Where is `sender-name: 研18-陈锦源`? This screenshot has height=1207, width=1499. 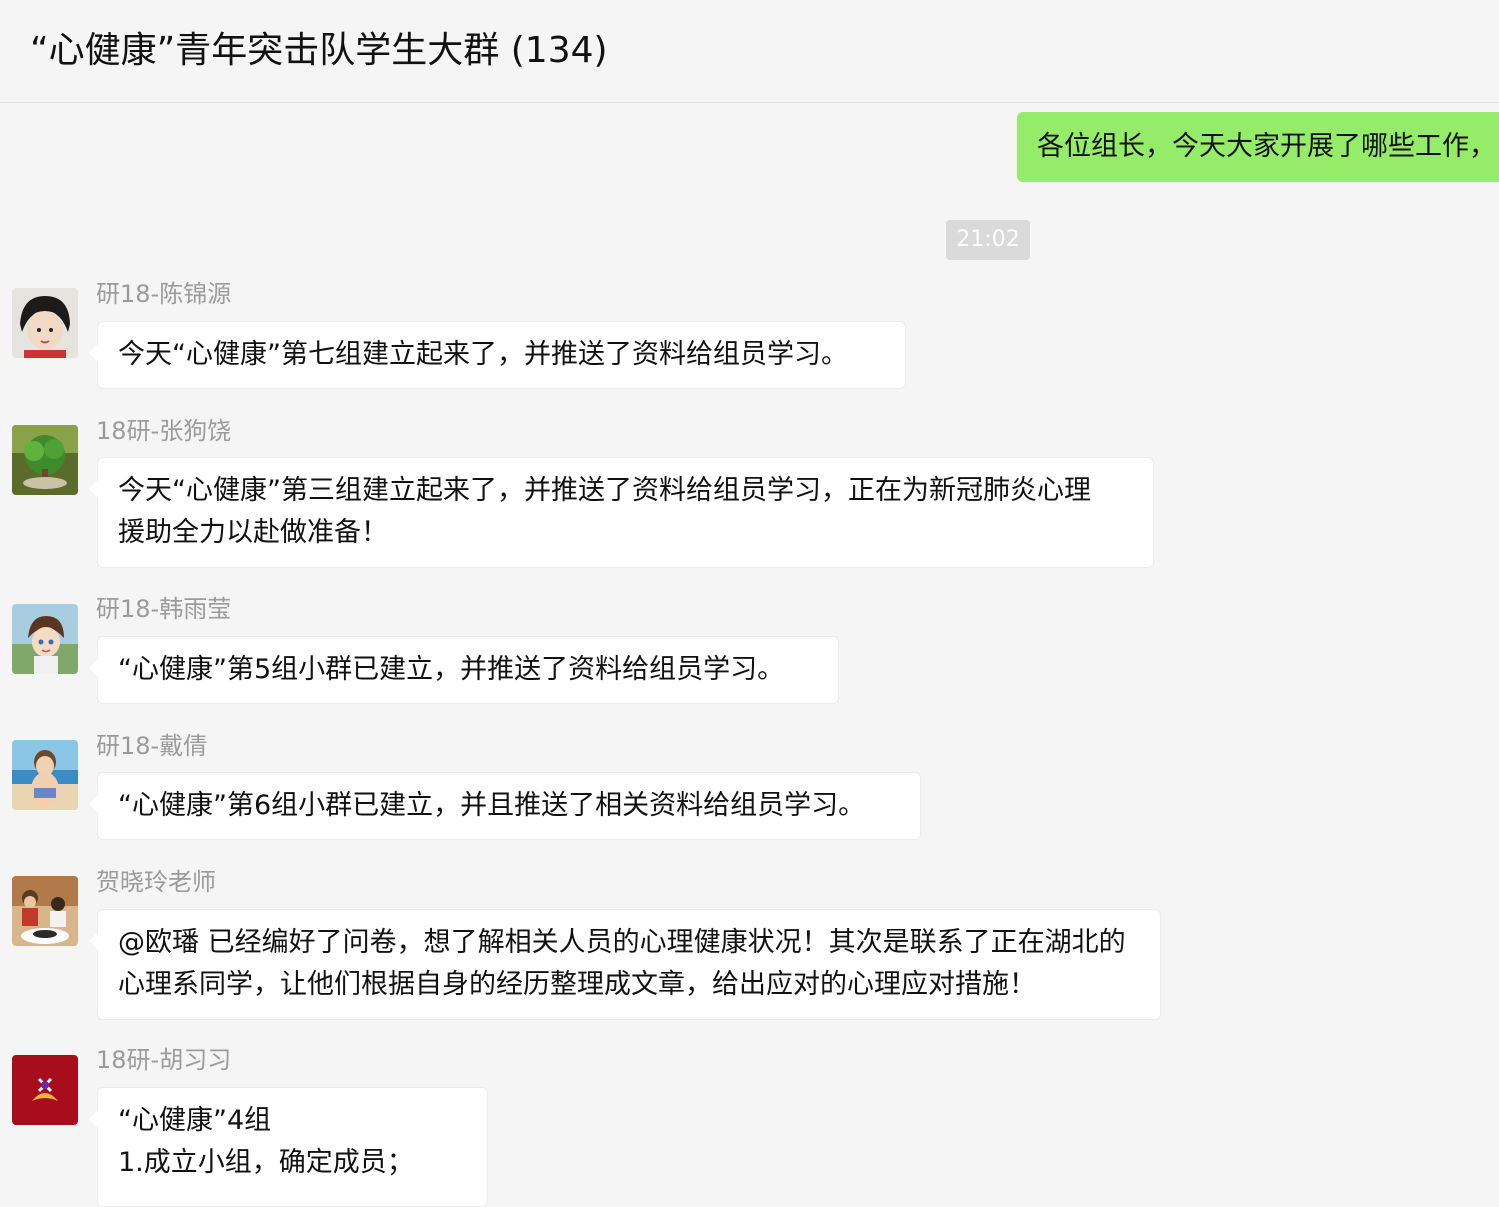
sender-name: 研18-陈锦源 is located at coordinates (163, 294).